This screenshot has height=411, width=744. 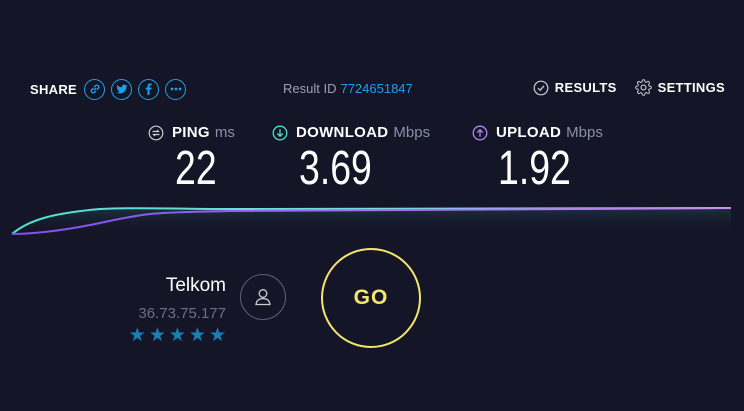 I want to click on ping-name: PING, so click(x=191, y=132).